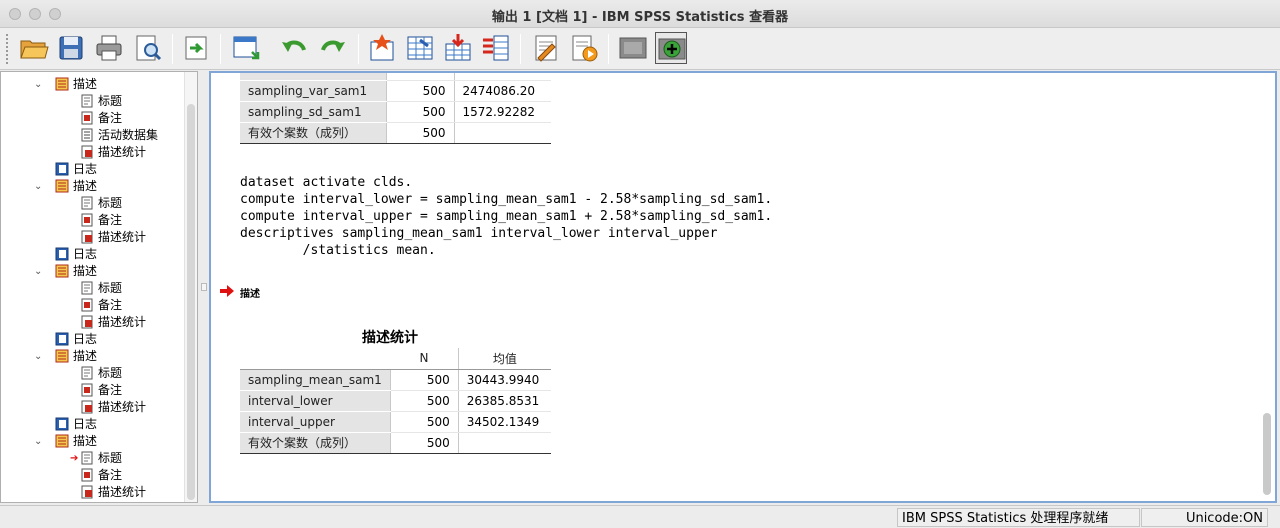  I want to click on hide-icon, so click(633, 48).